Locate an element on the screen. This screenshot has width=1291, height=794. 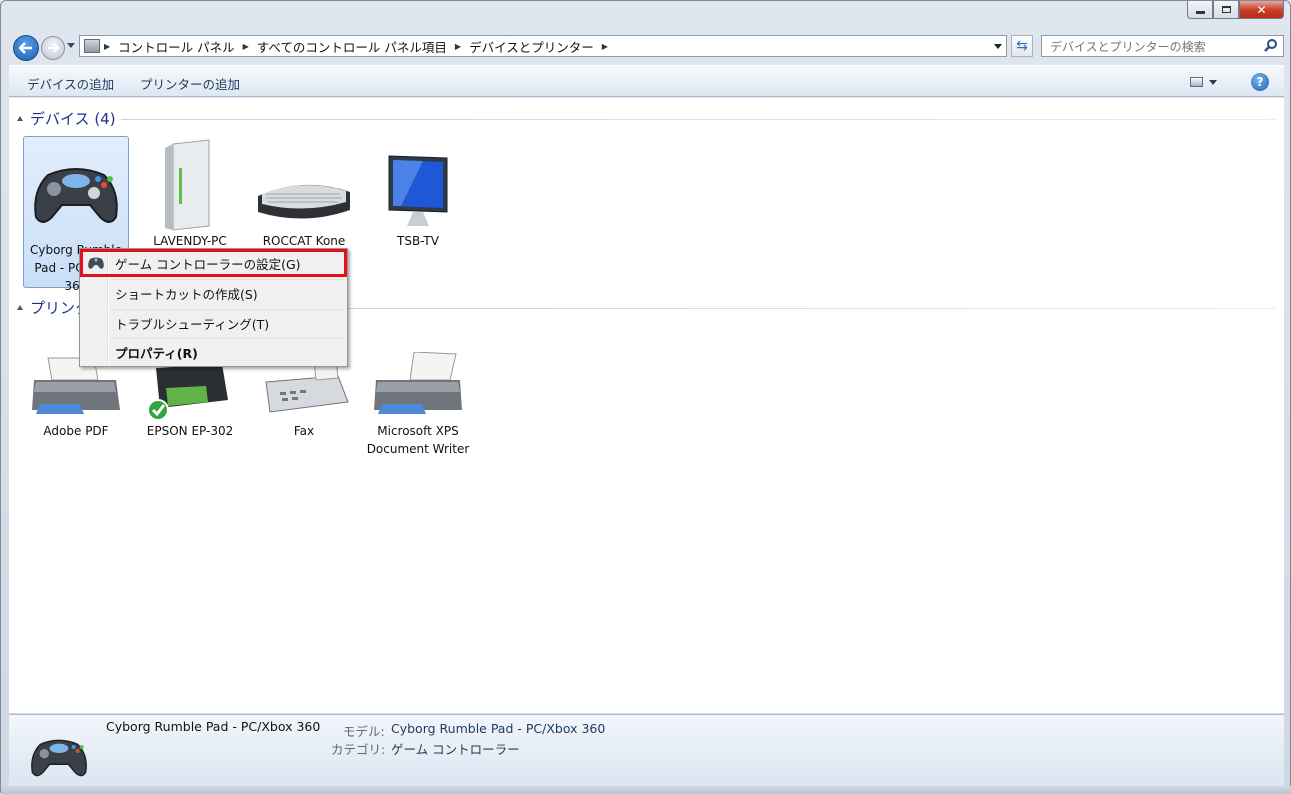
printer-label: Adobe PDF is located at coordinates (76, 431).